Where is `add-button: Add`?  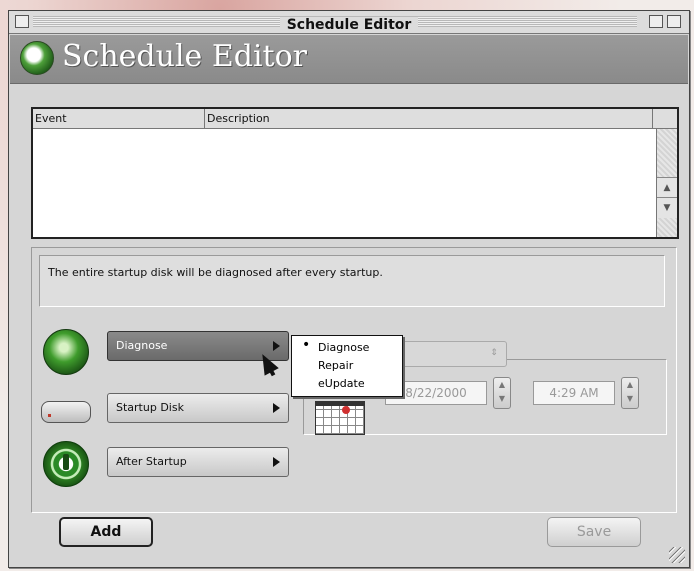
add-button: Add is located at coordinates (106, 532).